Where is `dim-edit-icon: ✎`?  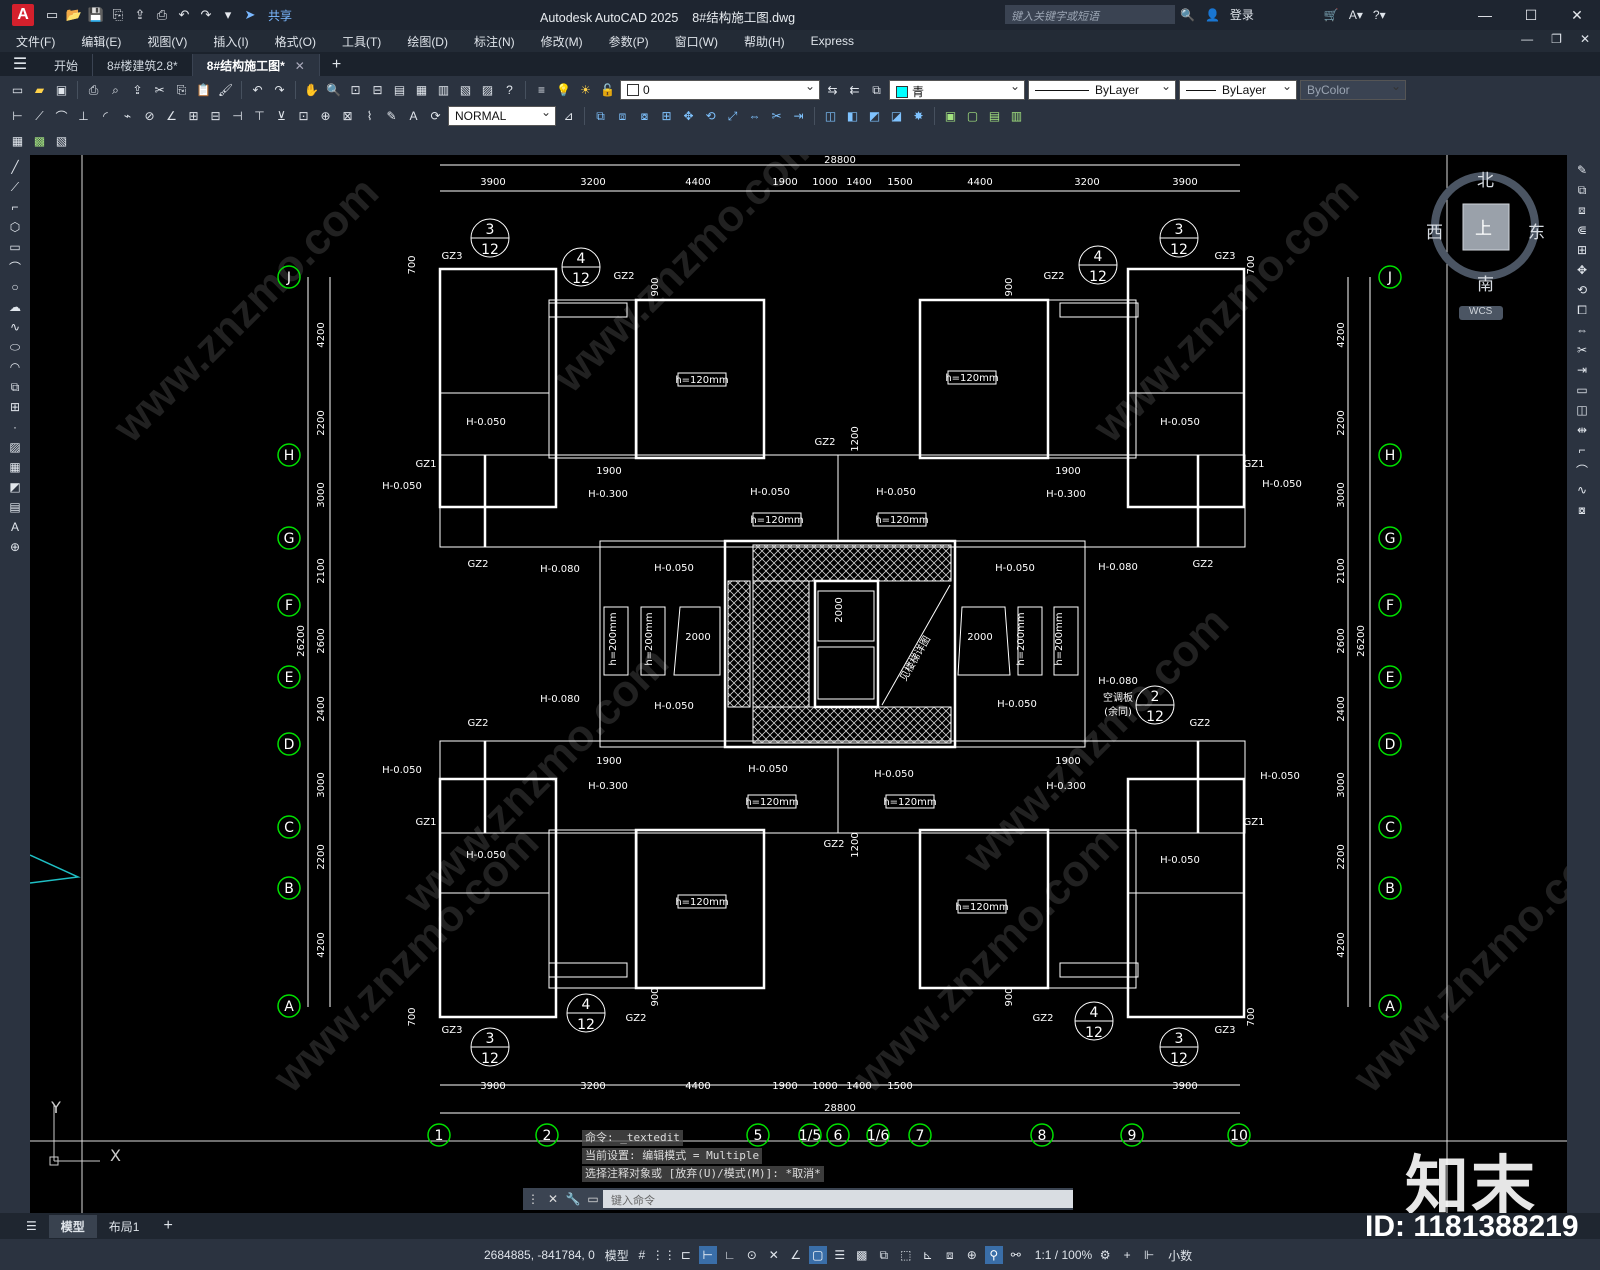 dim-edit-icon: ✎ is located at coordinates (391, 116).